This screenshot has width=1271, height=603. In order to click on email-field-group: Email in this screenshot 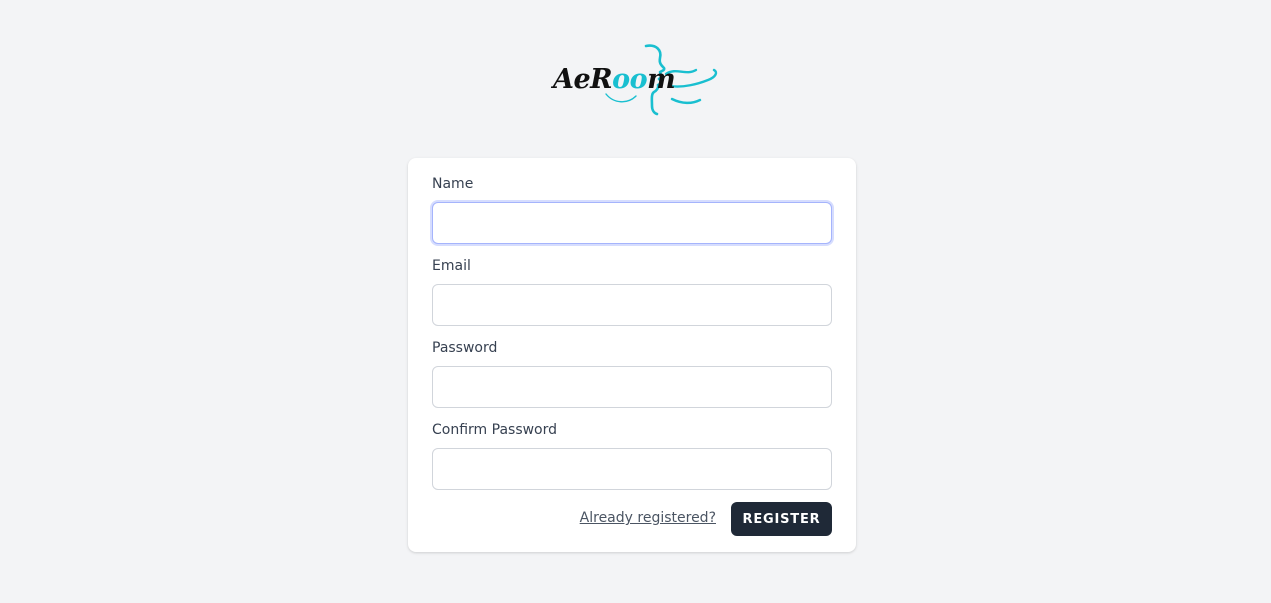, I will do `click(632, 291)`.